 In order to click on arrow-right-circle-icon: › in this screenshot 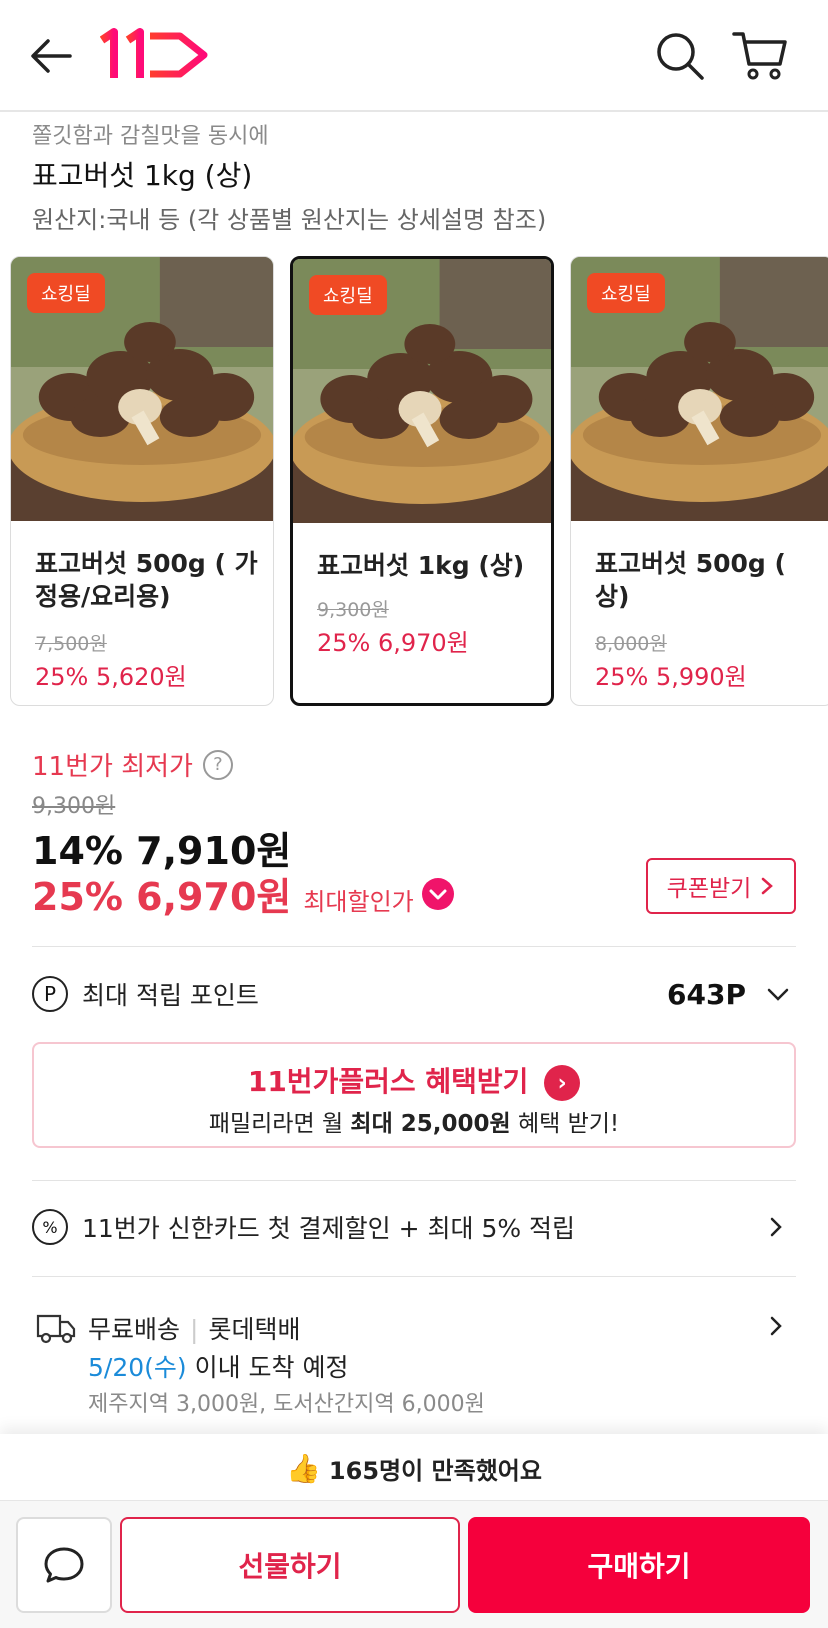, I will do `click(562, 1083)`.